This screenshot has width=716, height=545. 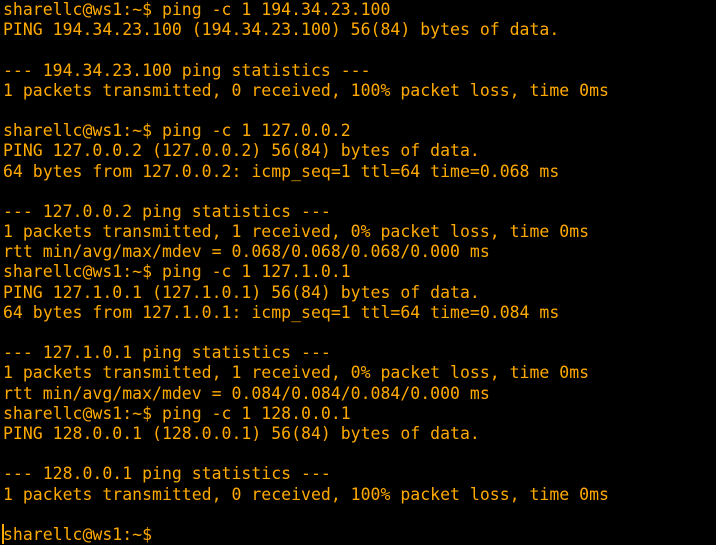 I want to click on output-line: --- 127.0.0.2 ping statistics ---, so click(x=167, y=211).